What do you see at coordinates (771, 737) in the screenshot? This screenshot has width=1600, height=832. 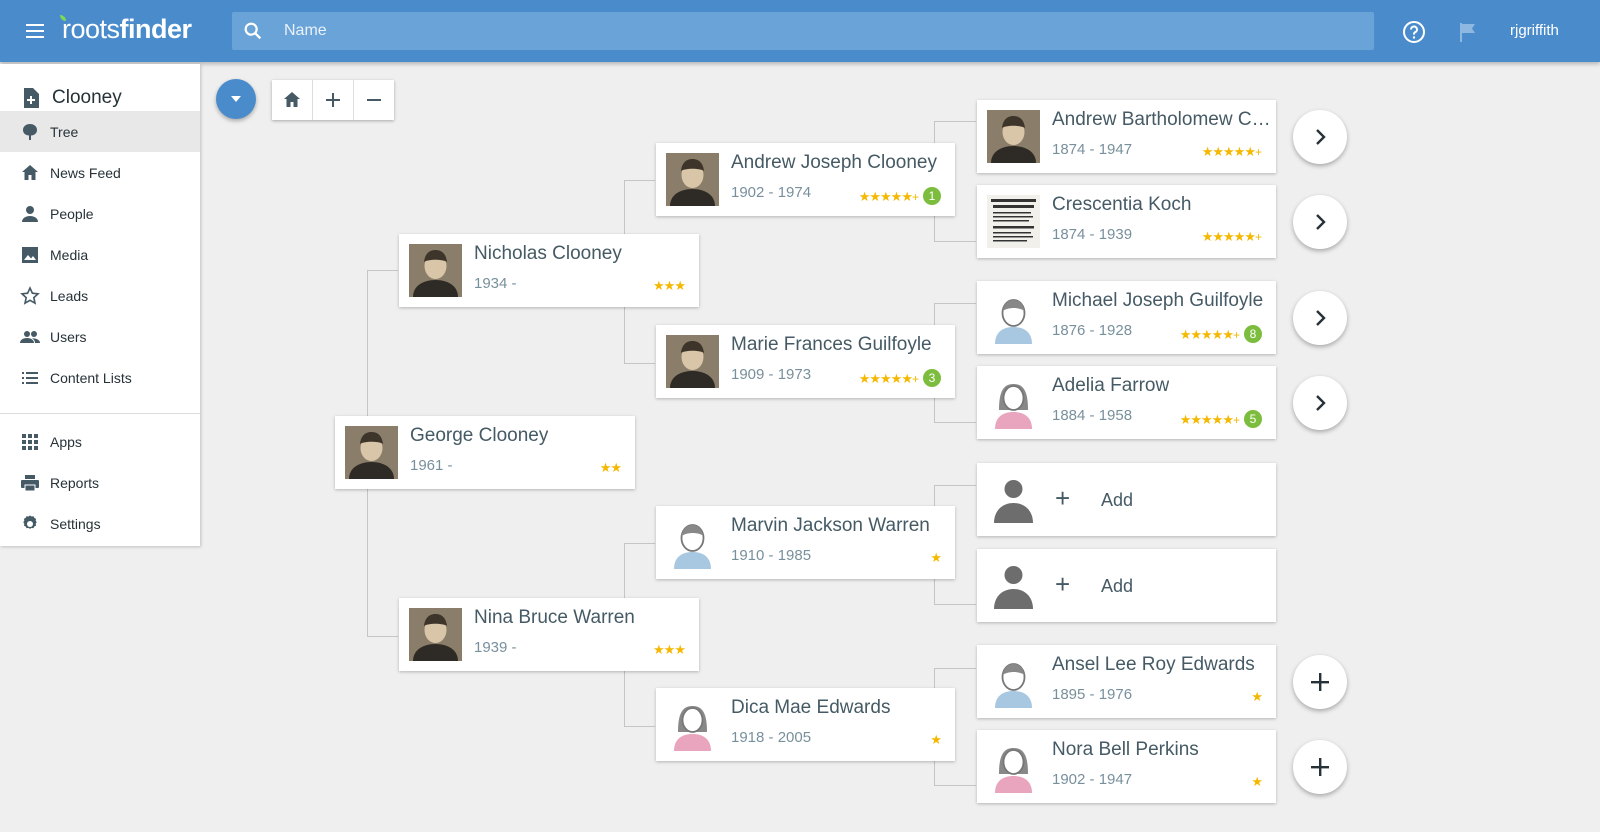 I see `person-dates: 1918 - 2005` at bounding box center [771, 737].